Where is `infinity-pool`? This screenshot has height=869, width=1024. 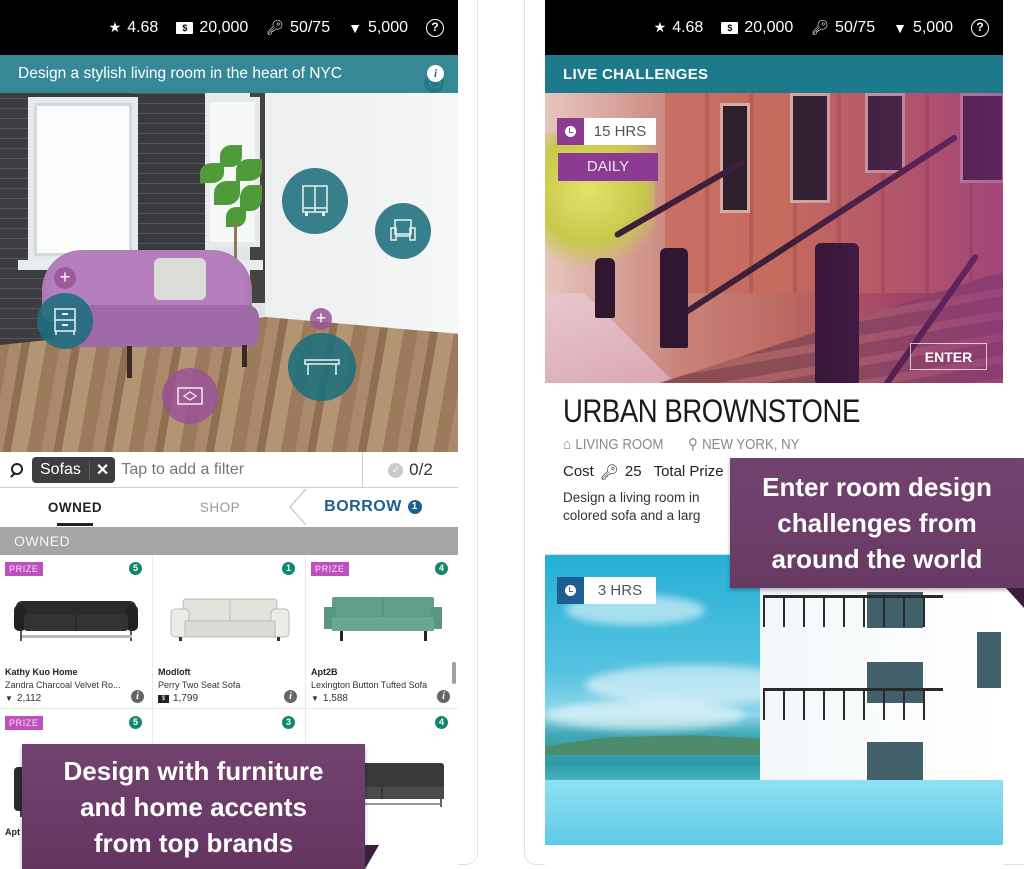 infinity-pool is located at coordinates (774, 812).